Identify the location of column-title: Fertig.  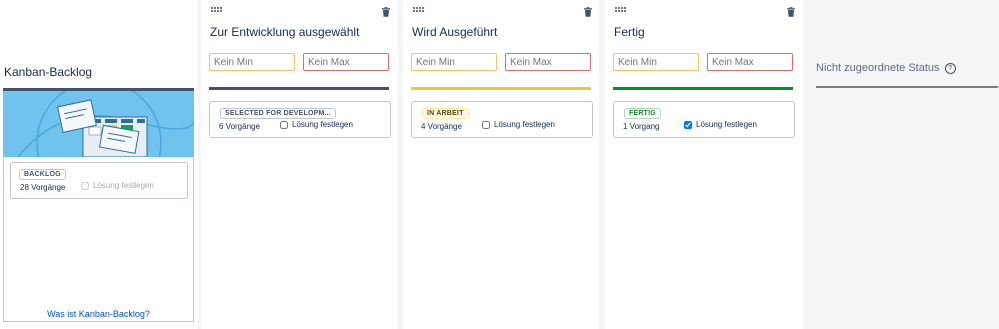
(629, 32).